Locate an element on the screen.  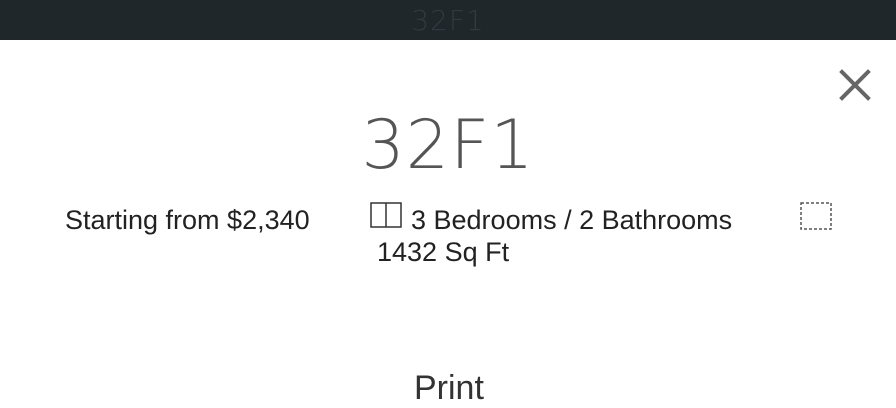
area-icon is located at coordinates (816, 216).